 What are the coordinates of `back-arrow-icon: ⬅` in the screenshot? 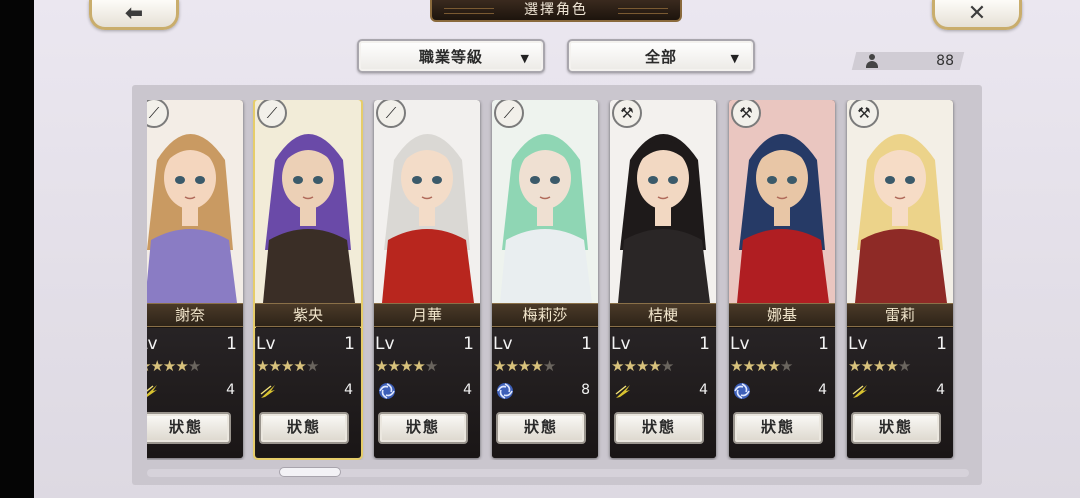 It's located at (134, 13).